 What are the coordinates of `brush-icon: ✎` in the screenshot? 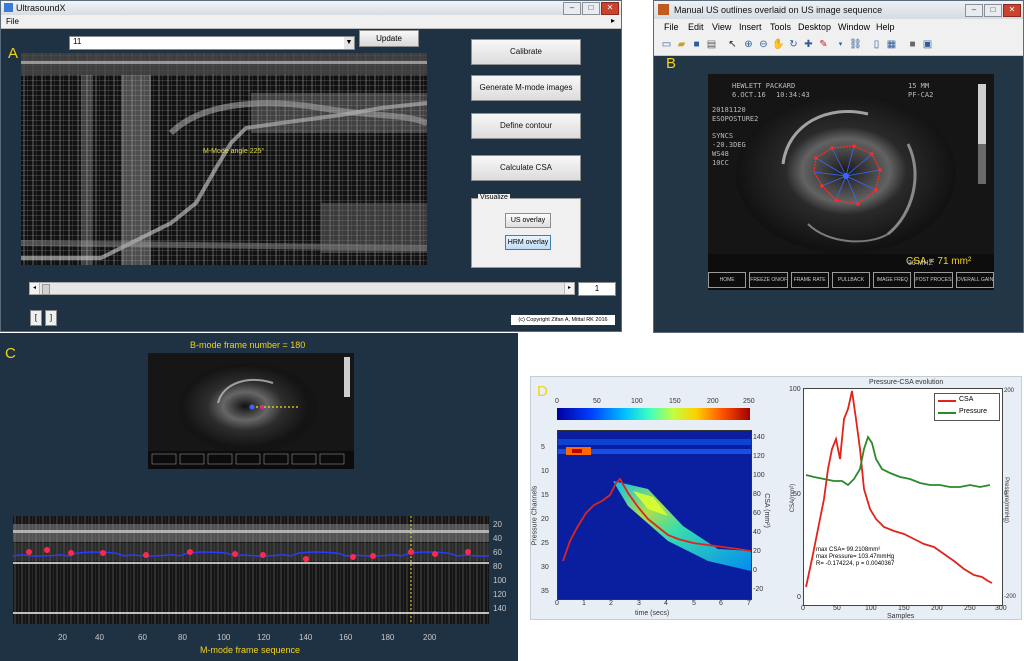 It's located at (823, 44).